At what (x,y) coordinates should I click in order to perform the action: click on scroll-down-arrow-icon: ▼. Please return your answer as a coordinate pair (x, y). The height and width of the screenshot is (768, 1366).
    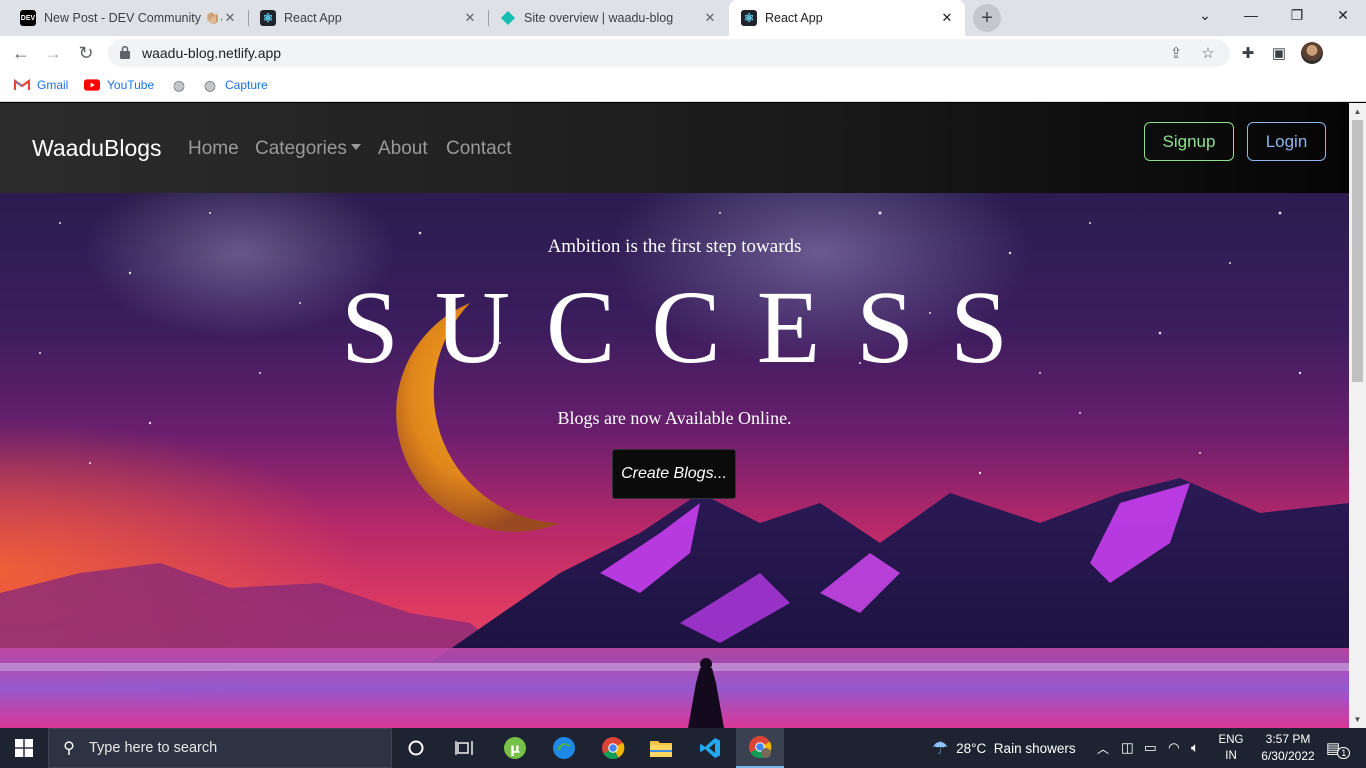
    Looking at the image, I should click on (1357, 719).